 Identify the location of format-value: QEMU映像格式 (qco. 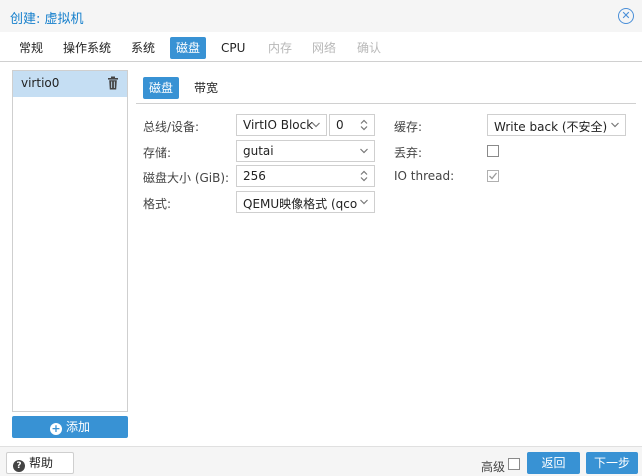
(300, 204).